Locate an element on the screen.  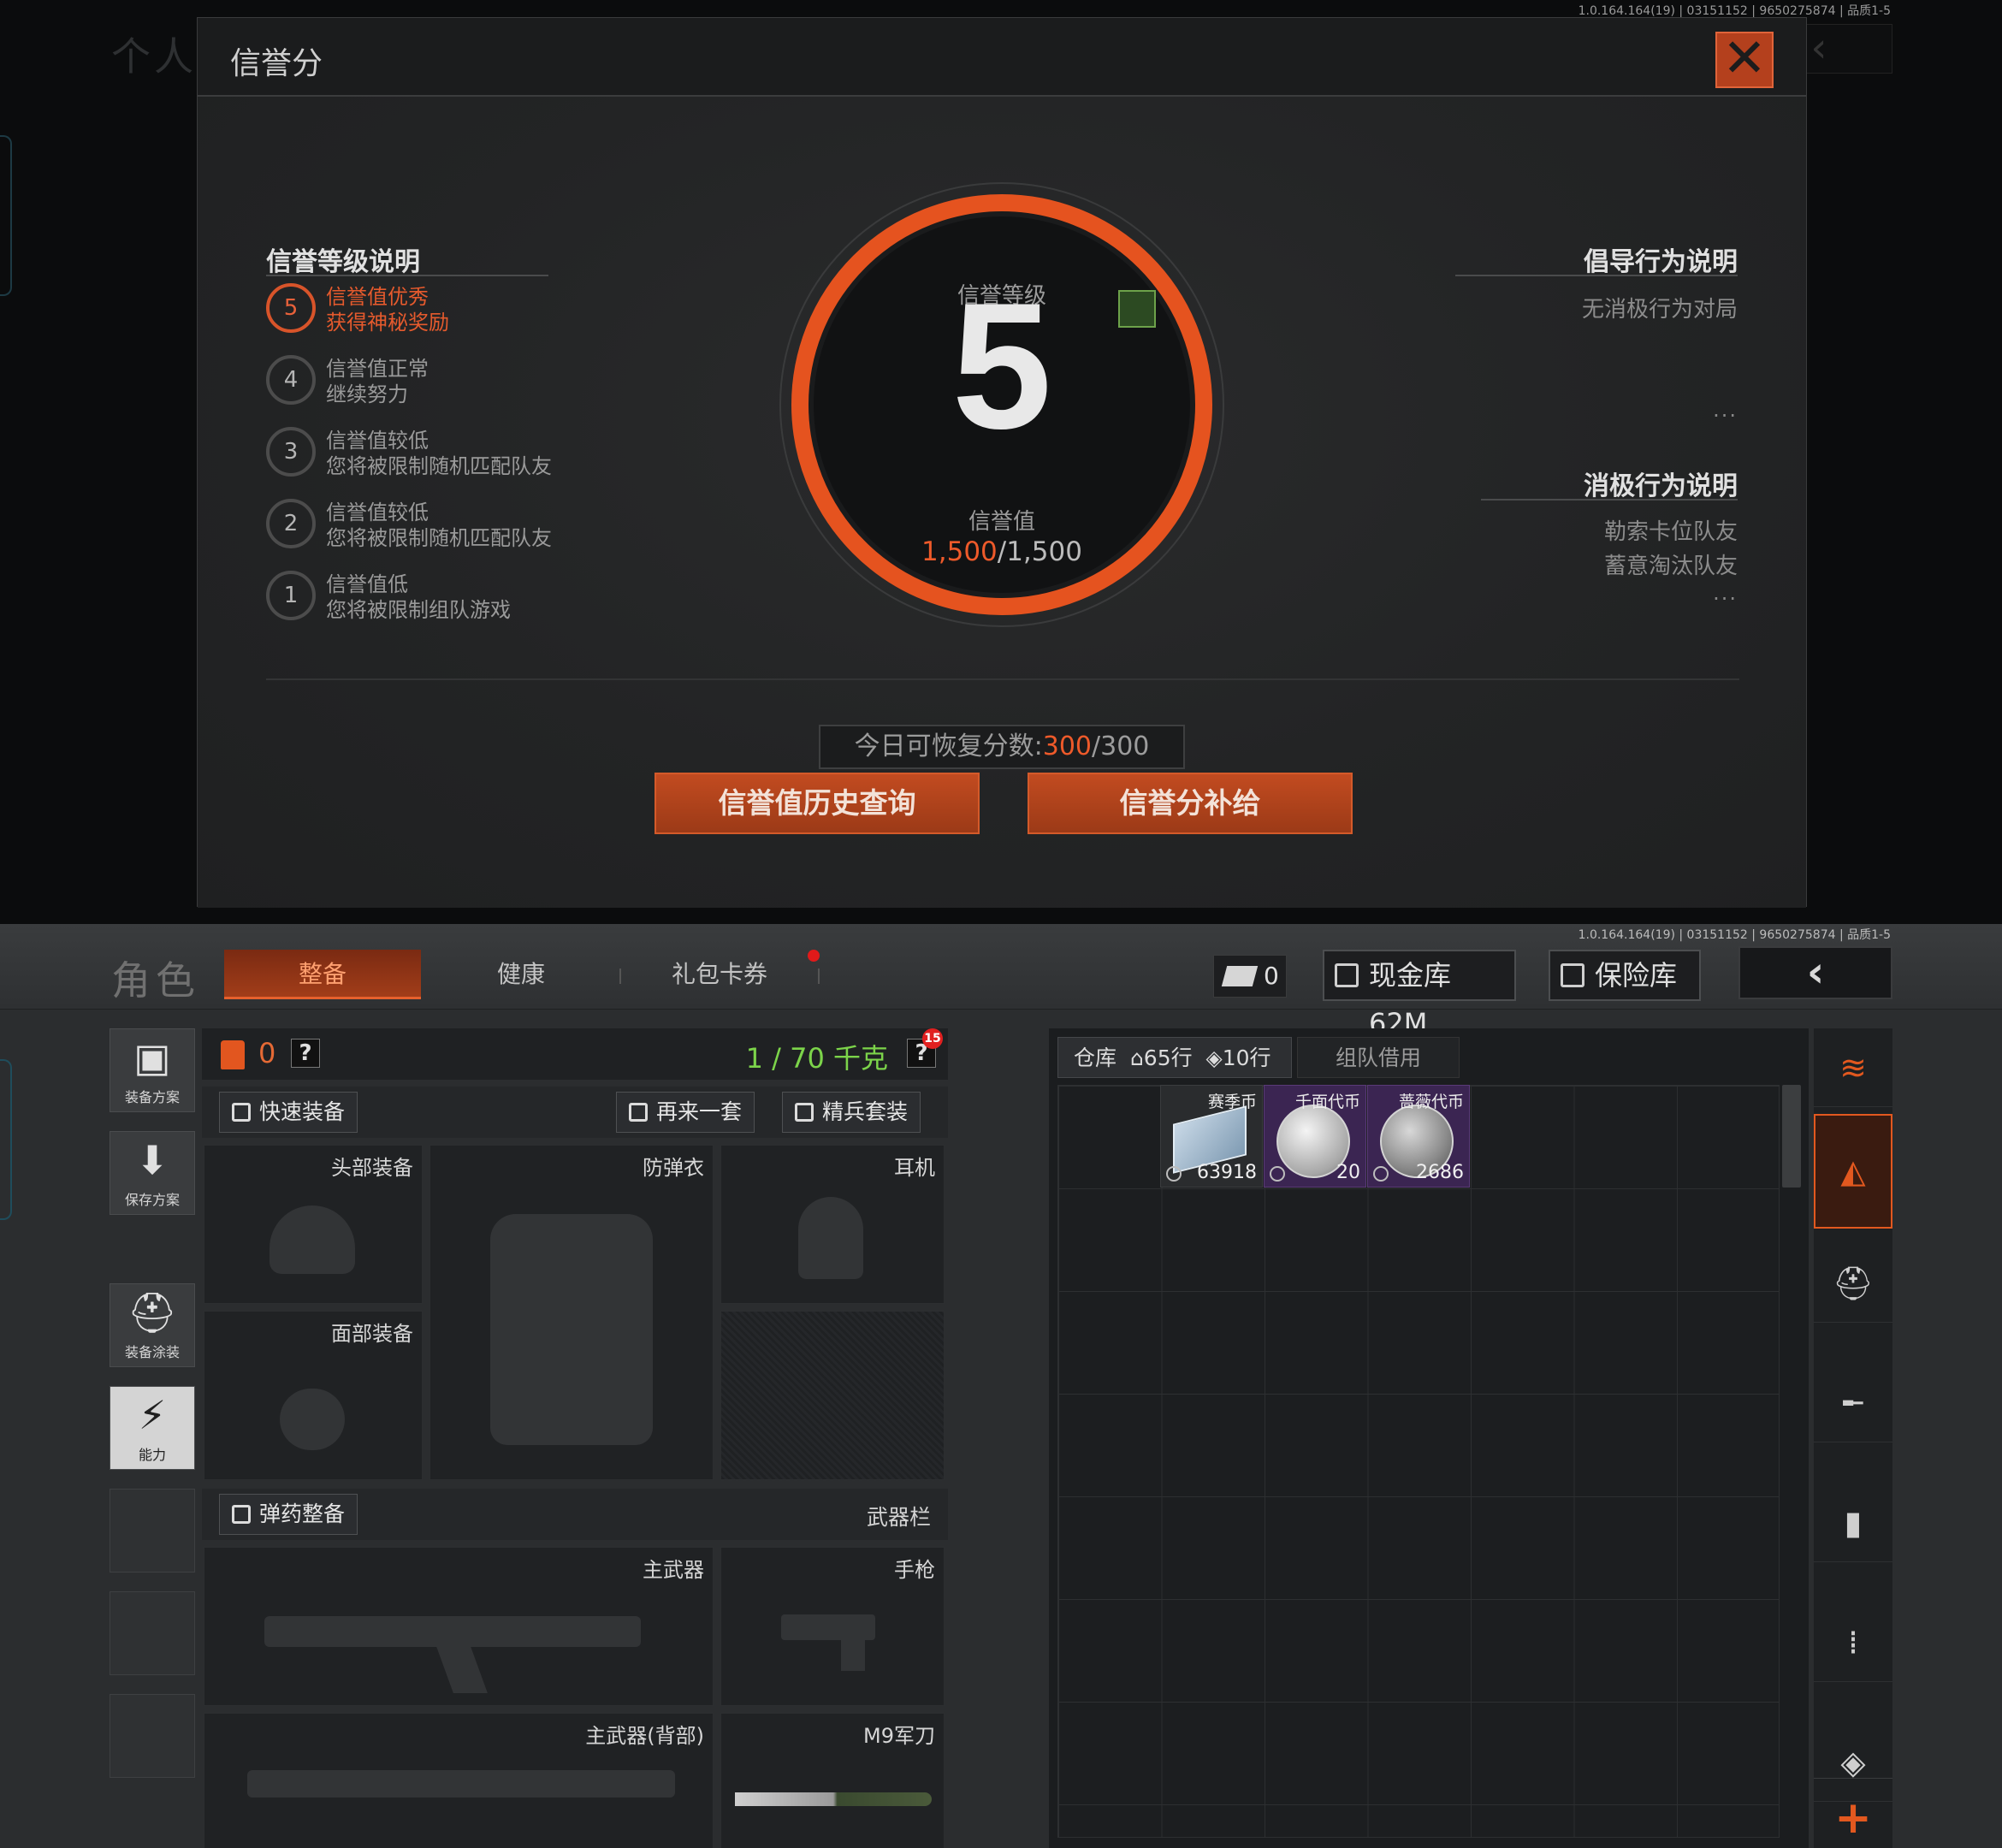
refresh-icon is located at coordinates (638, 1112).